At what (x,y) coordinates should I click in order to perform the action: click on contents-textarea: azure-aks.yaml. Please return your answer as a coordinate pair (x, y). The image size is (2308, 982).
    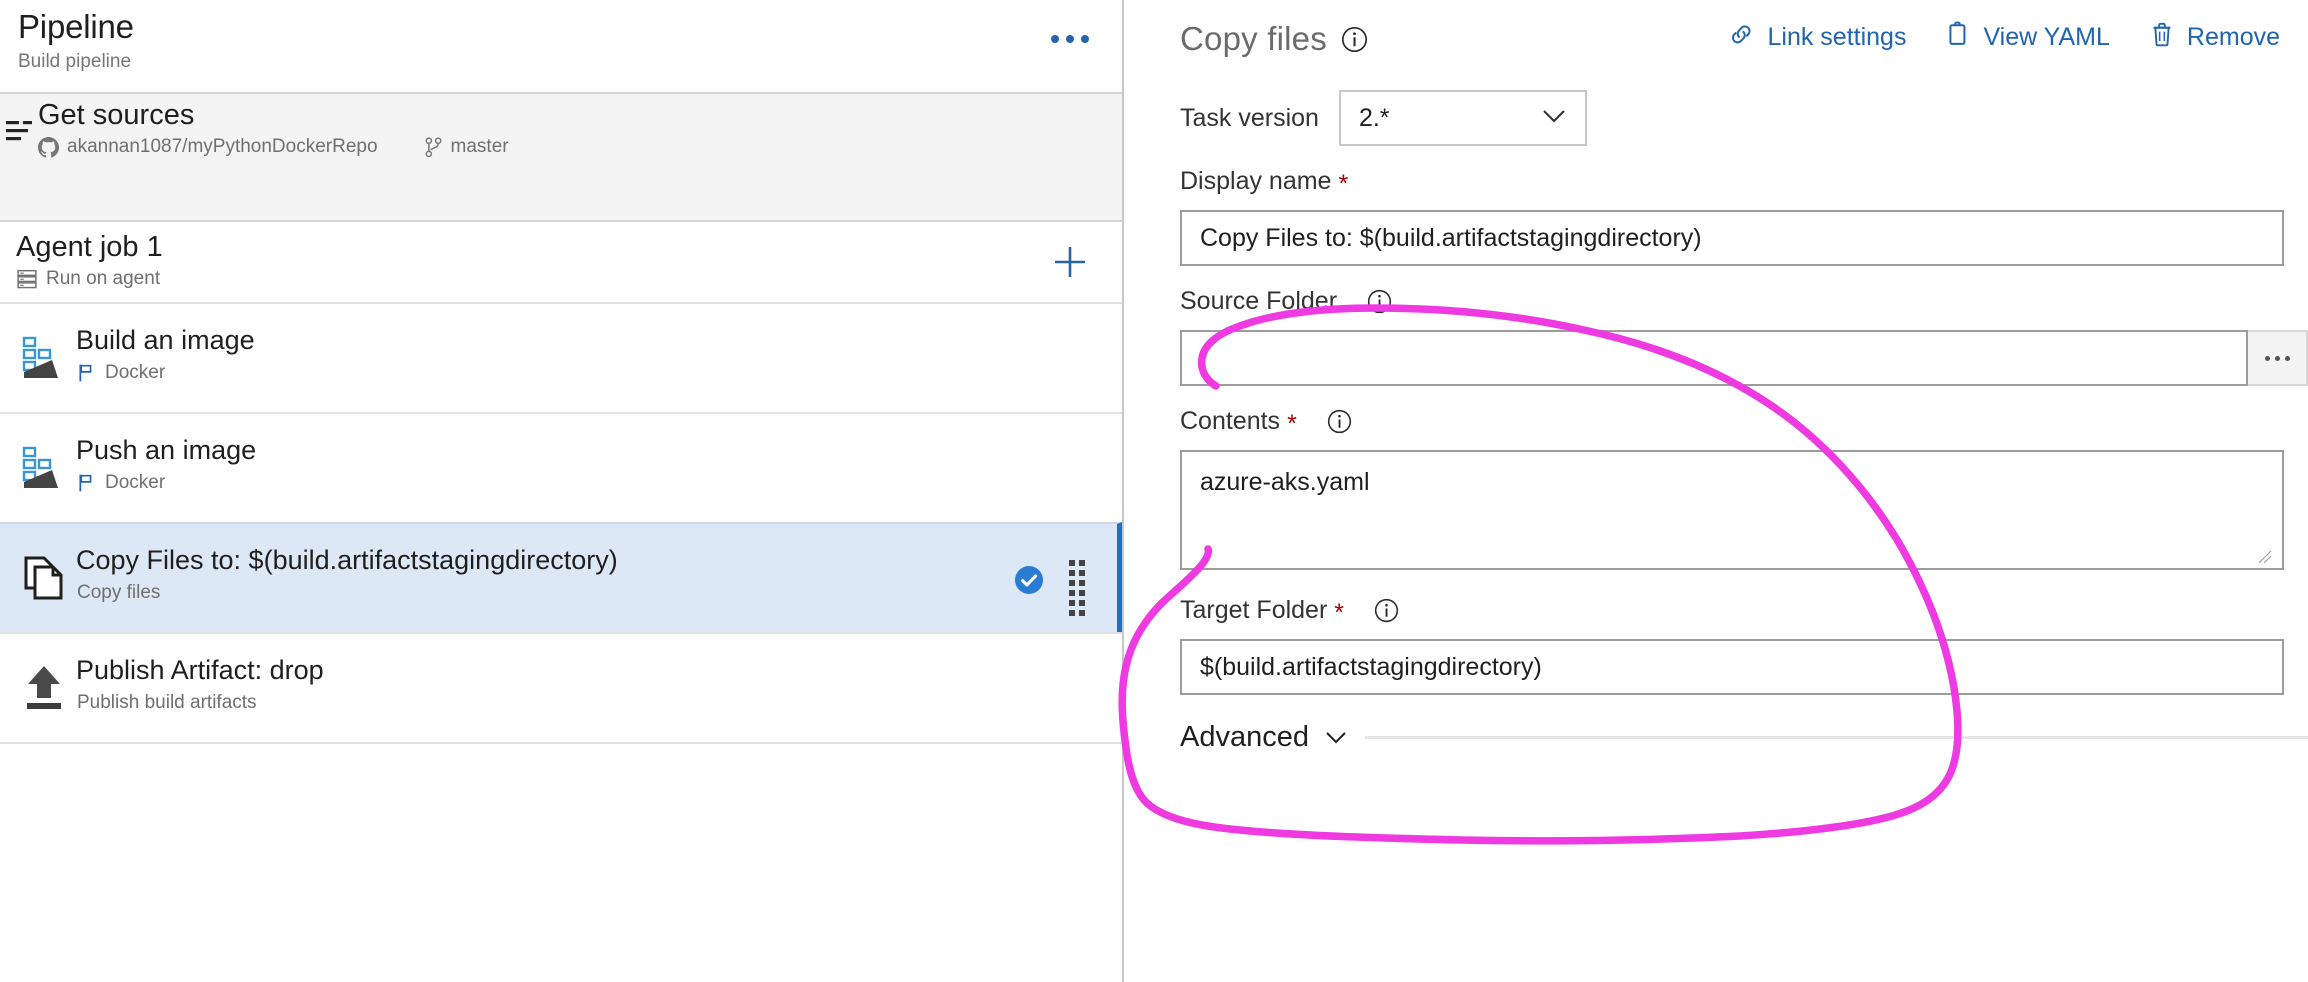
    Looking at the image, I should click on (1732, 510).